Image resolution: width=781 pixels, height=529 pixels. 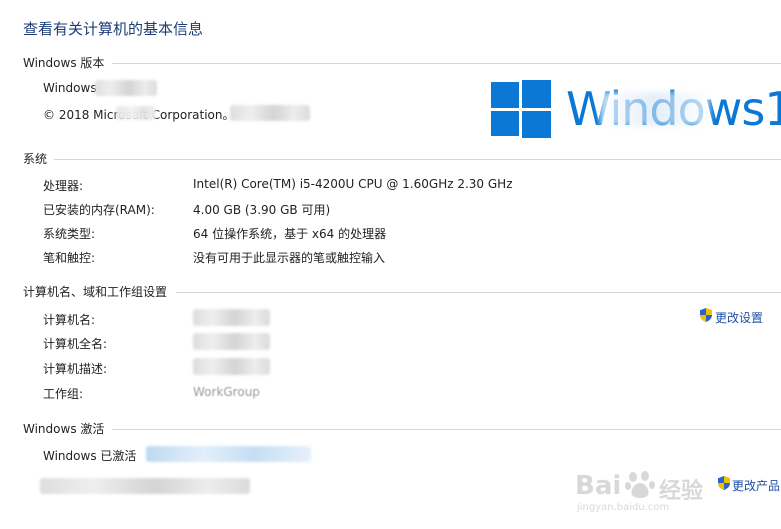 I want to click on section-title-computer: 计算机名、域和工作组设置, so click(x=95, y=292).